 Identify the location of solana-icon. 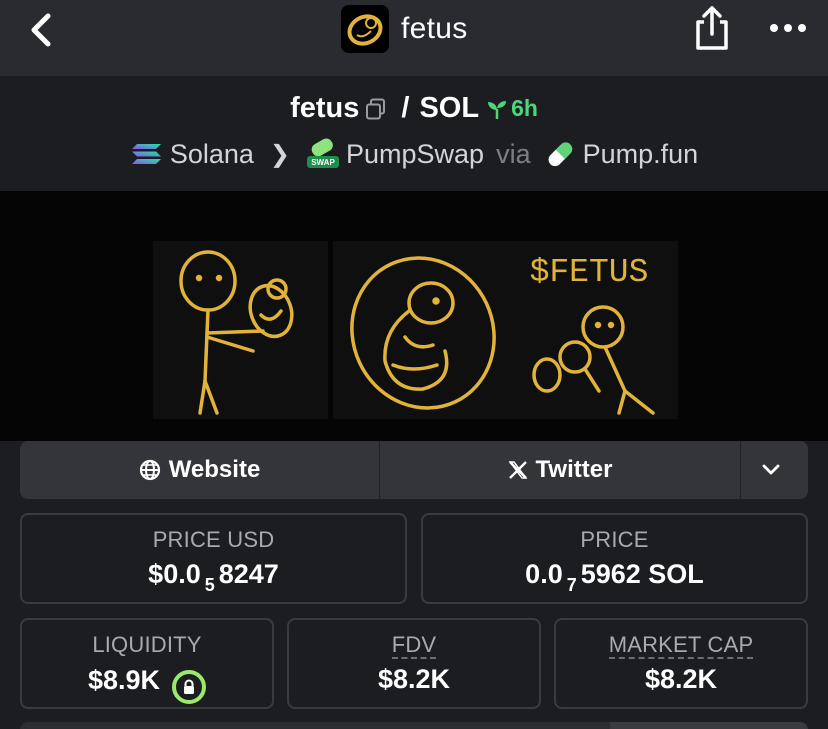
(147, 154).